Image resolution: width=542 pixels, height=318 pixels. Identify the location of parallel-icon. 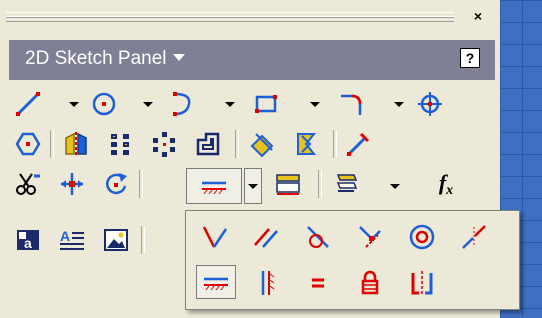
(266, 238).